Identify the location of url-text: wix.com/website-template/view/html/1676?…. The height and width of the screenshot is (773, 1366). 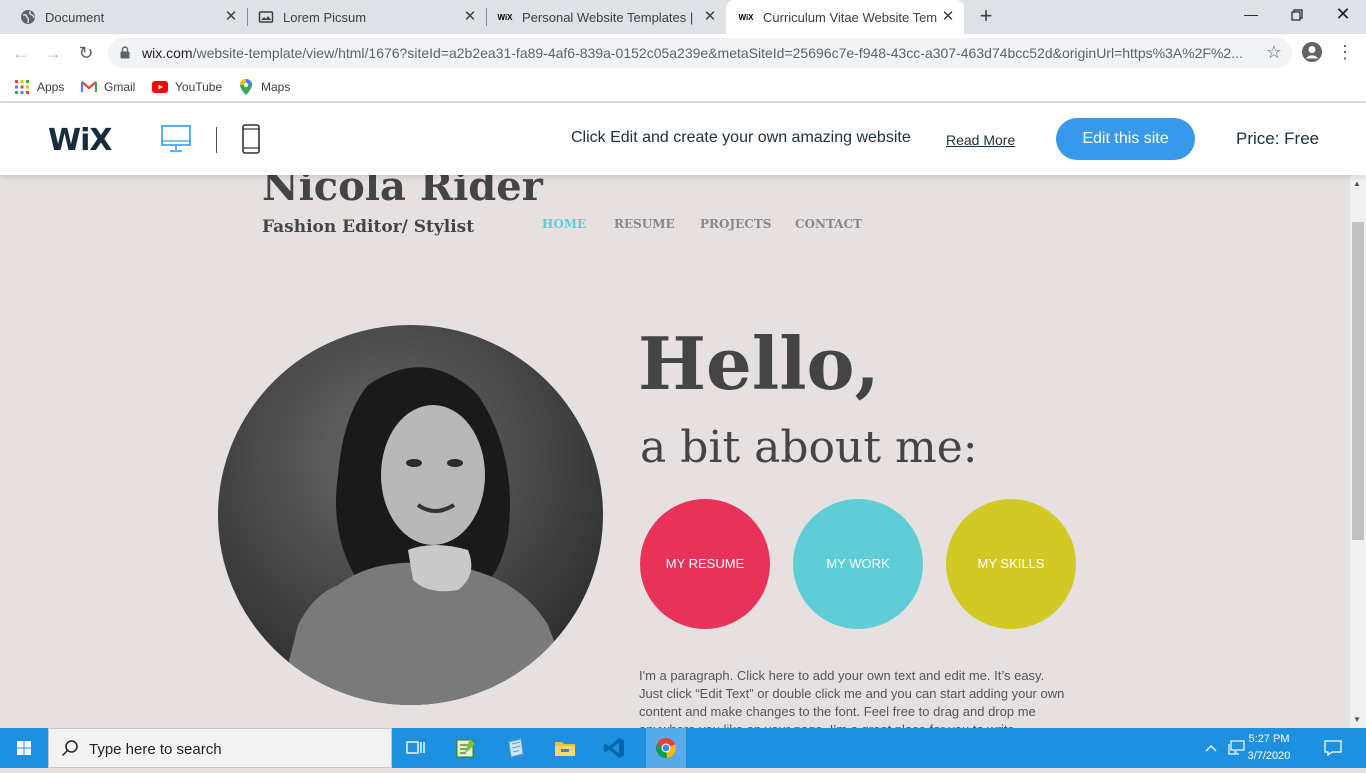
(697, 53).